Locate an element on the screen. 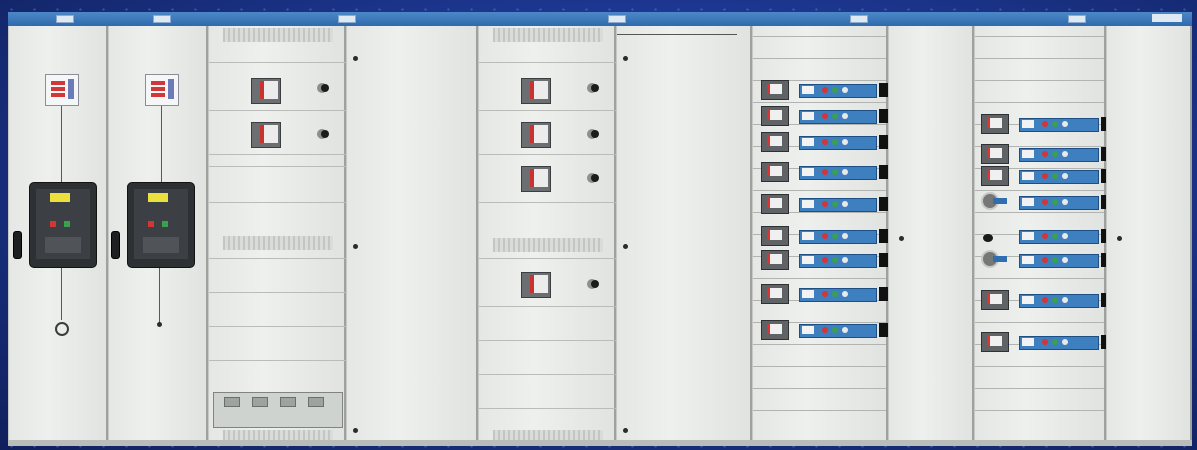  indicator-symbol-icon is located at coordinates (62, 329).